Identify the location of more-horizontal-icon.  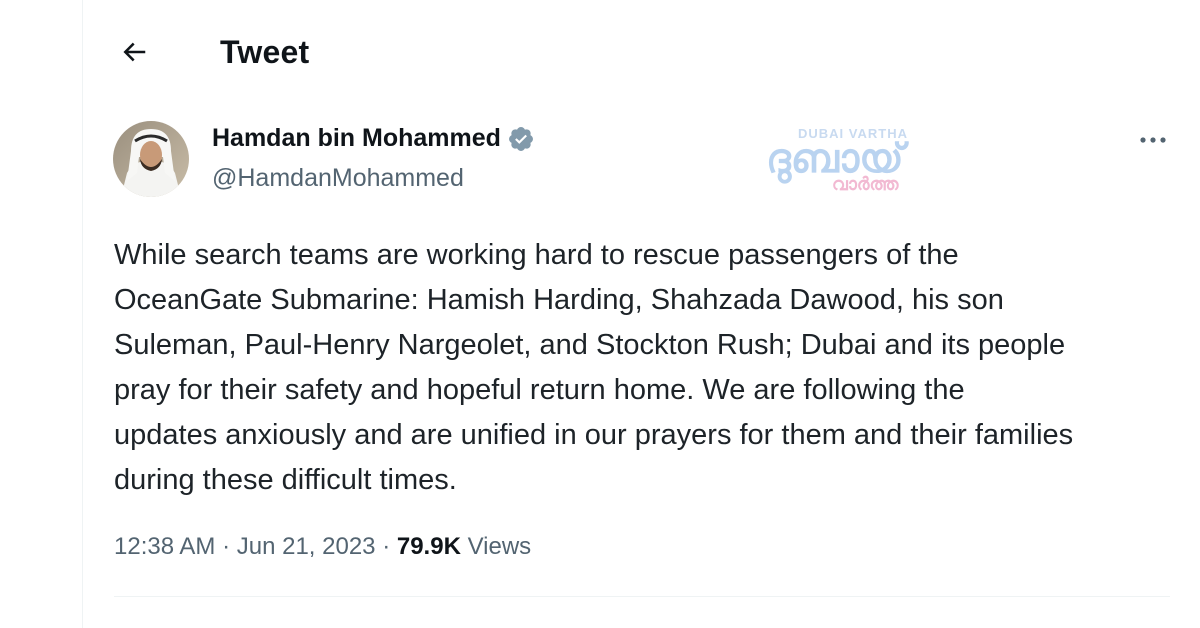
(1153, 140).